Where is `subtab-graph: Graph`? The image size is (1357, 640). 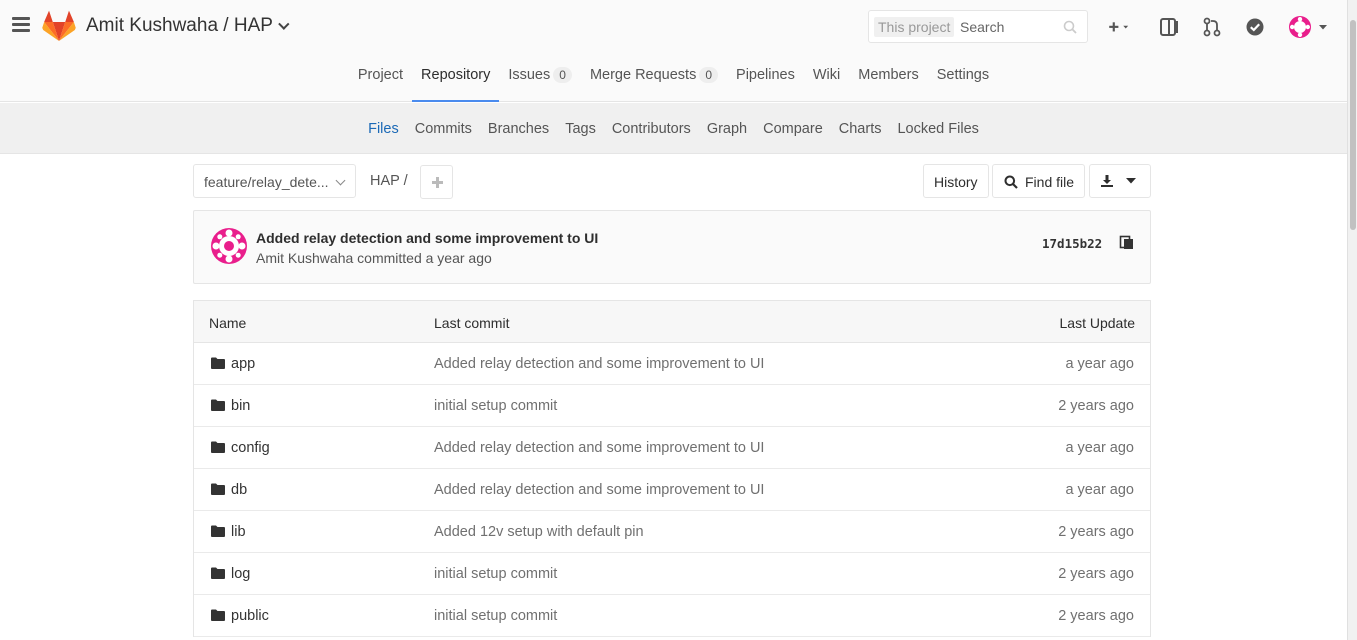
subtab-graph: Graph is located at coordinates (727, 129).